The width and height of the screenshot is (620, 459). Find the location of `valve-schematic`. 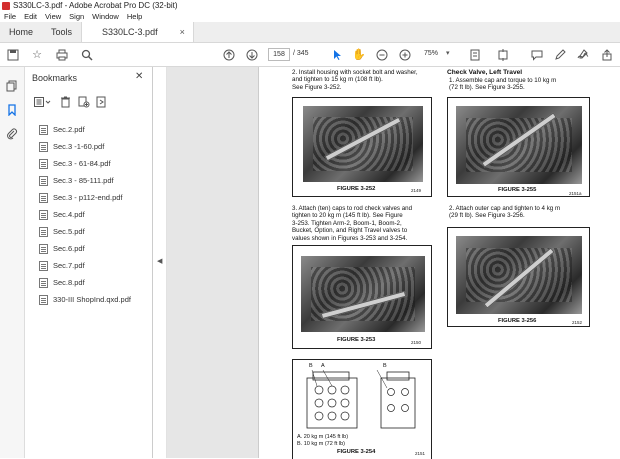

valve-schematic is located at coordinates (361, 399).